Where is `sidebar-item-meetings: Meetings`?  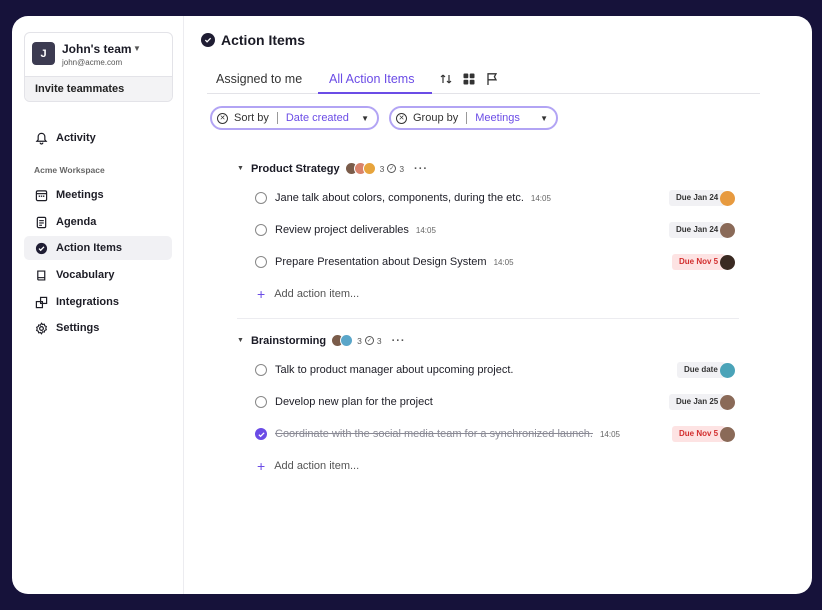
sidebar-item-meetings: Meetings is located at coordinates (98, 195).